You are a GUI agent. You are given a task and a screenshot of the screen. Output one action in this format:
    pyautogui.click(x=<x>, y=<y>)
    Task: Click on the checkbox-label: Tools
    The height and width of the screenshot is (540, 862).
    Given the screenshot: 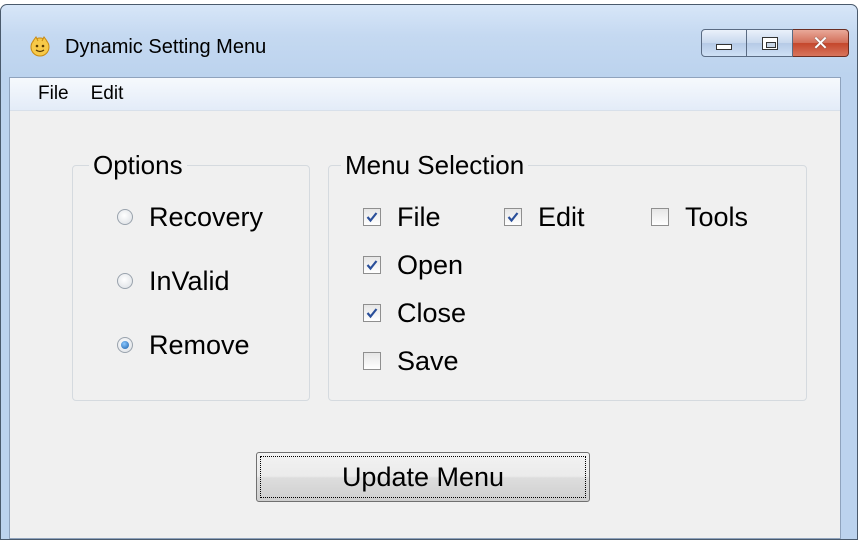 What is the action you would take?
    pyautogui.click(x=717, y=217)
    